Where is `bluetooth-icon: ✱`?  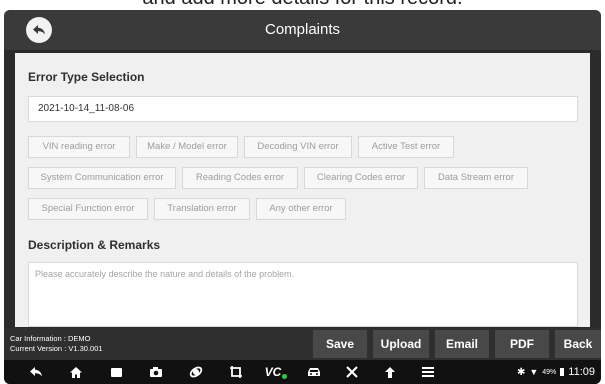 bluetooth-icon: ✱ is located at coordinates (521, 372).